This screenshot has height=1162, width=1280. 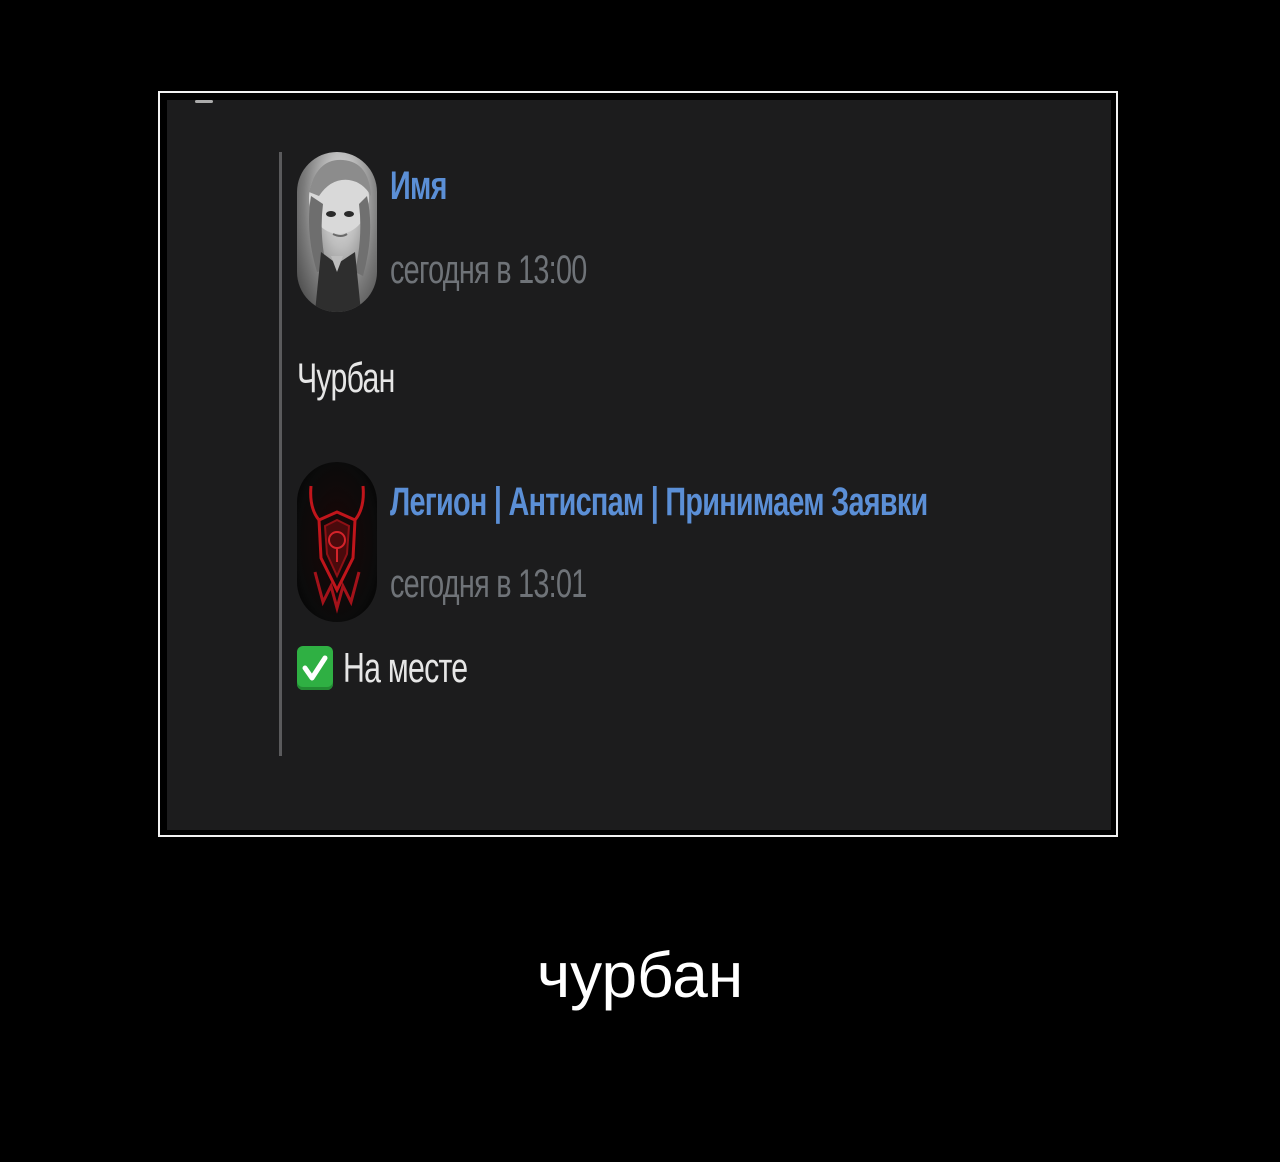 I want to click on author-name: Легион | Антиспам | Принимаем Заявки, so click(x=659, y=502).